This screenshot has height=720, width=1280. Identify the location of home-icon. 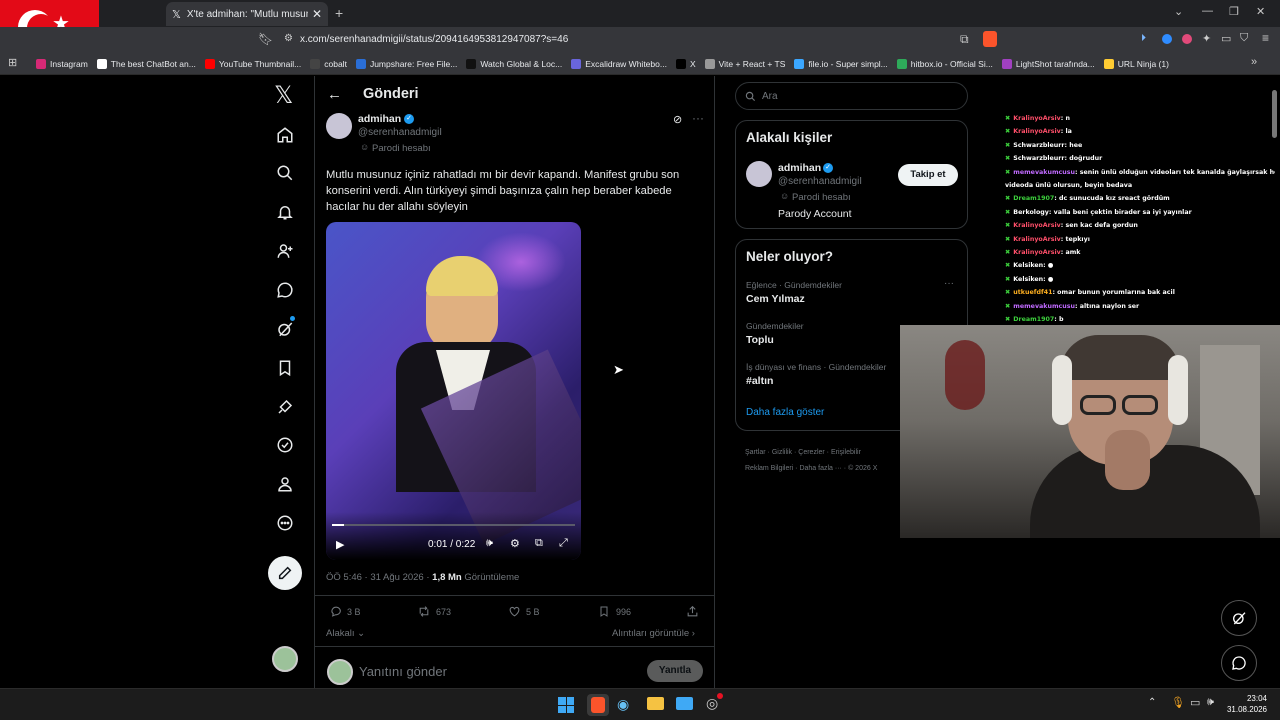
(285, 135).